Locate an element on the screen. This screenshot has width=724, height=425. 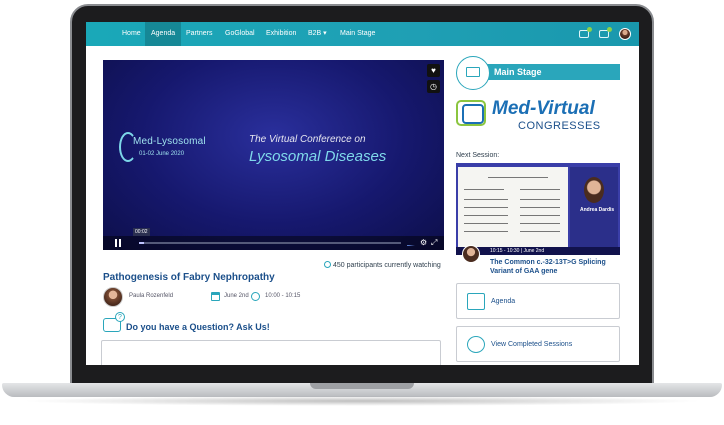
next-speaker-name: Andrea Dardis is located at coordinates (597, 210).